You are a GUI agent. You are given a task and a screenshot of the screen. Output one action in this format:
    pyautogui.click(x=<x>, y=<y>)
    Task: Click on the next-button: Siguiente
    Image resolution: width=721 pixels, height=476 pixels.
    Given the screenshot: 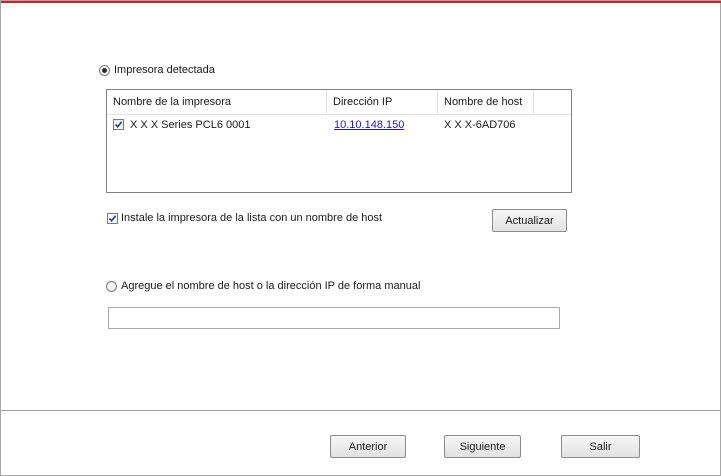 What is the action you would take?
    pyautogui.click(x=482, y=446)
    